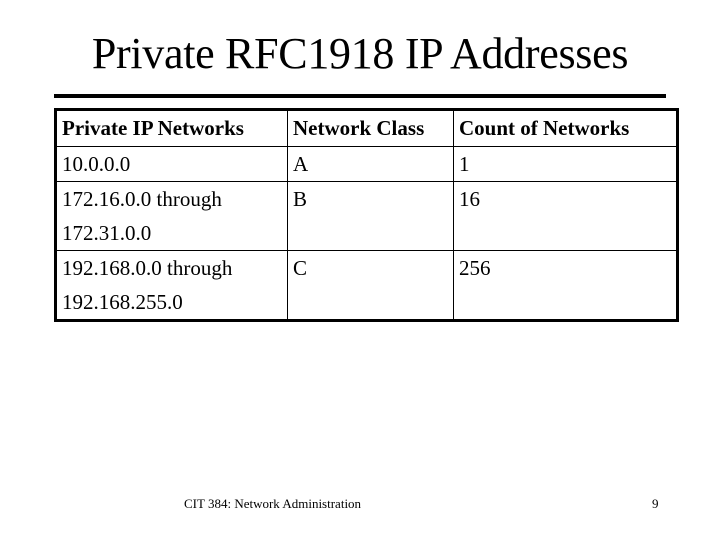 This screenshot has height=540, width=720. I want to click on page-number: 9, so click(655, 503).